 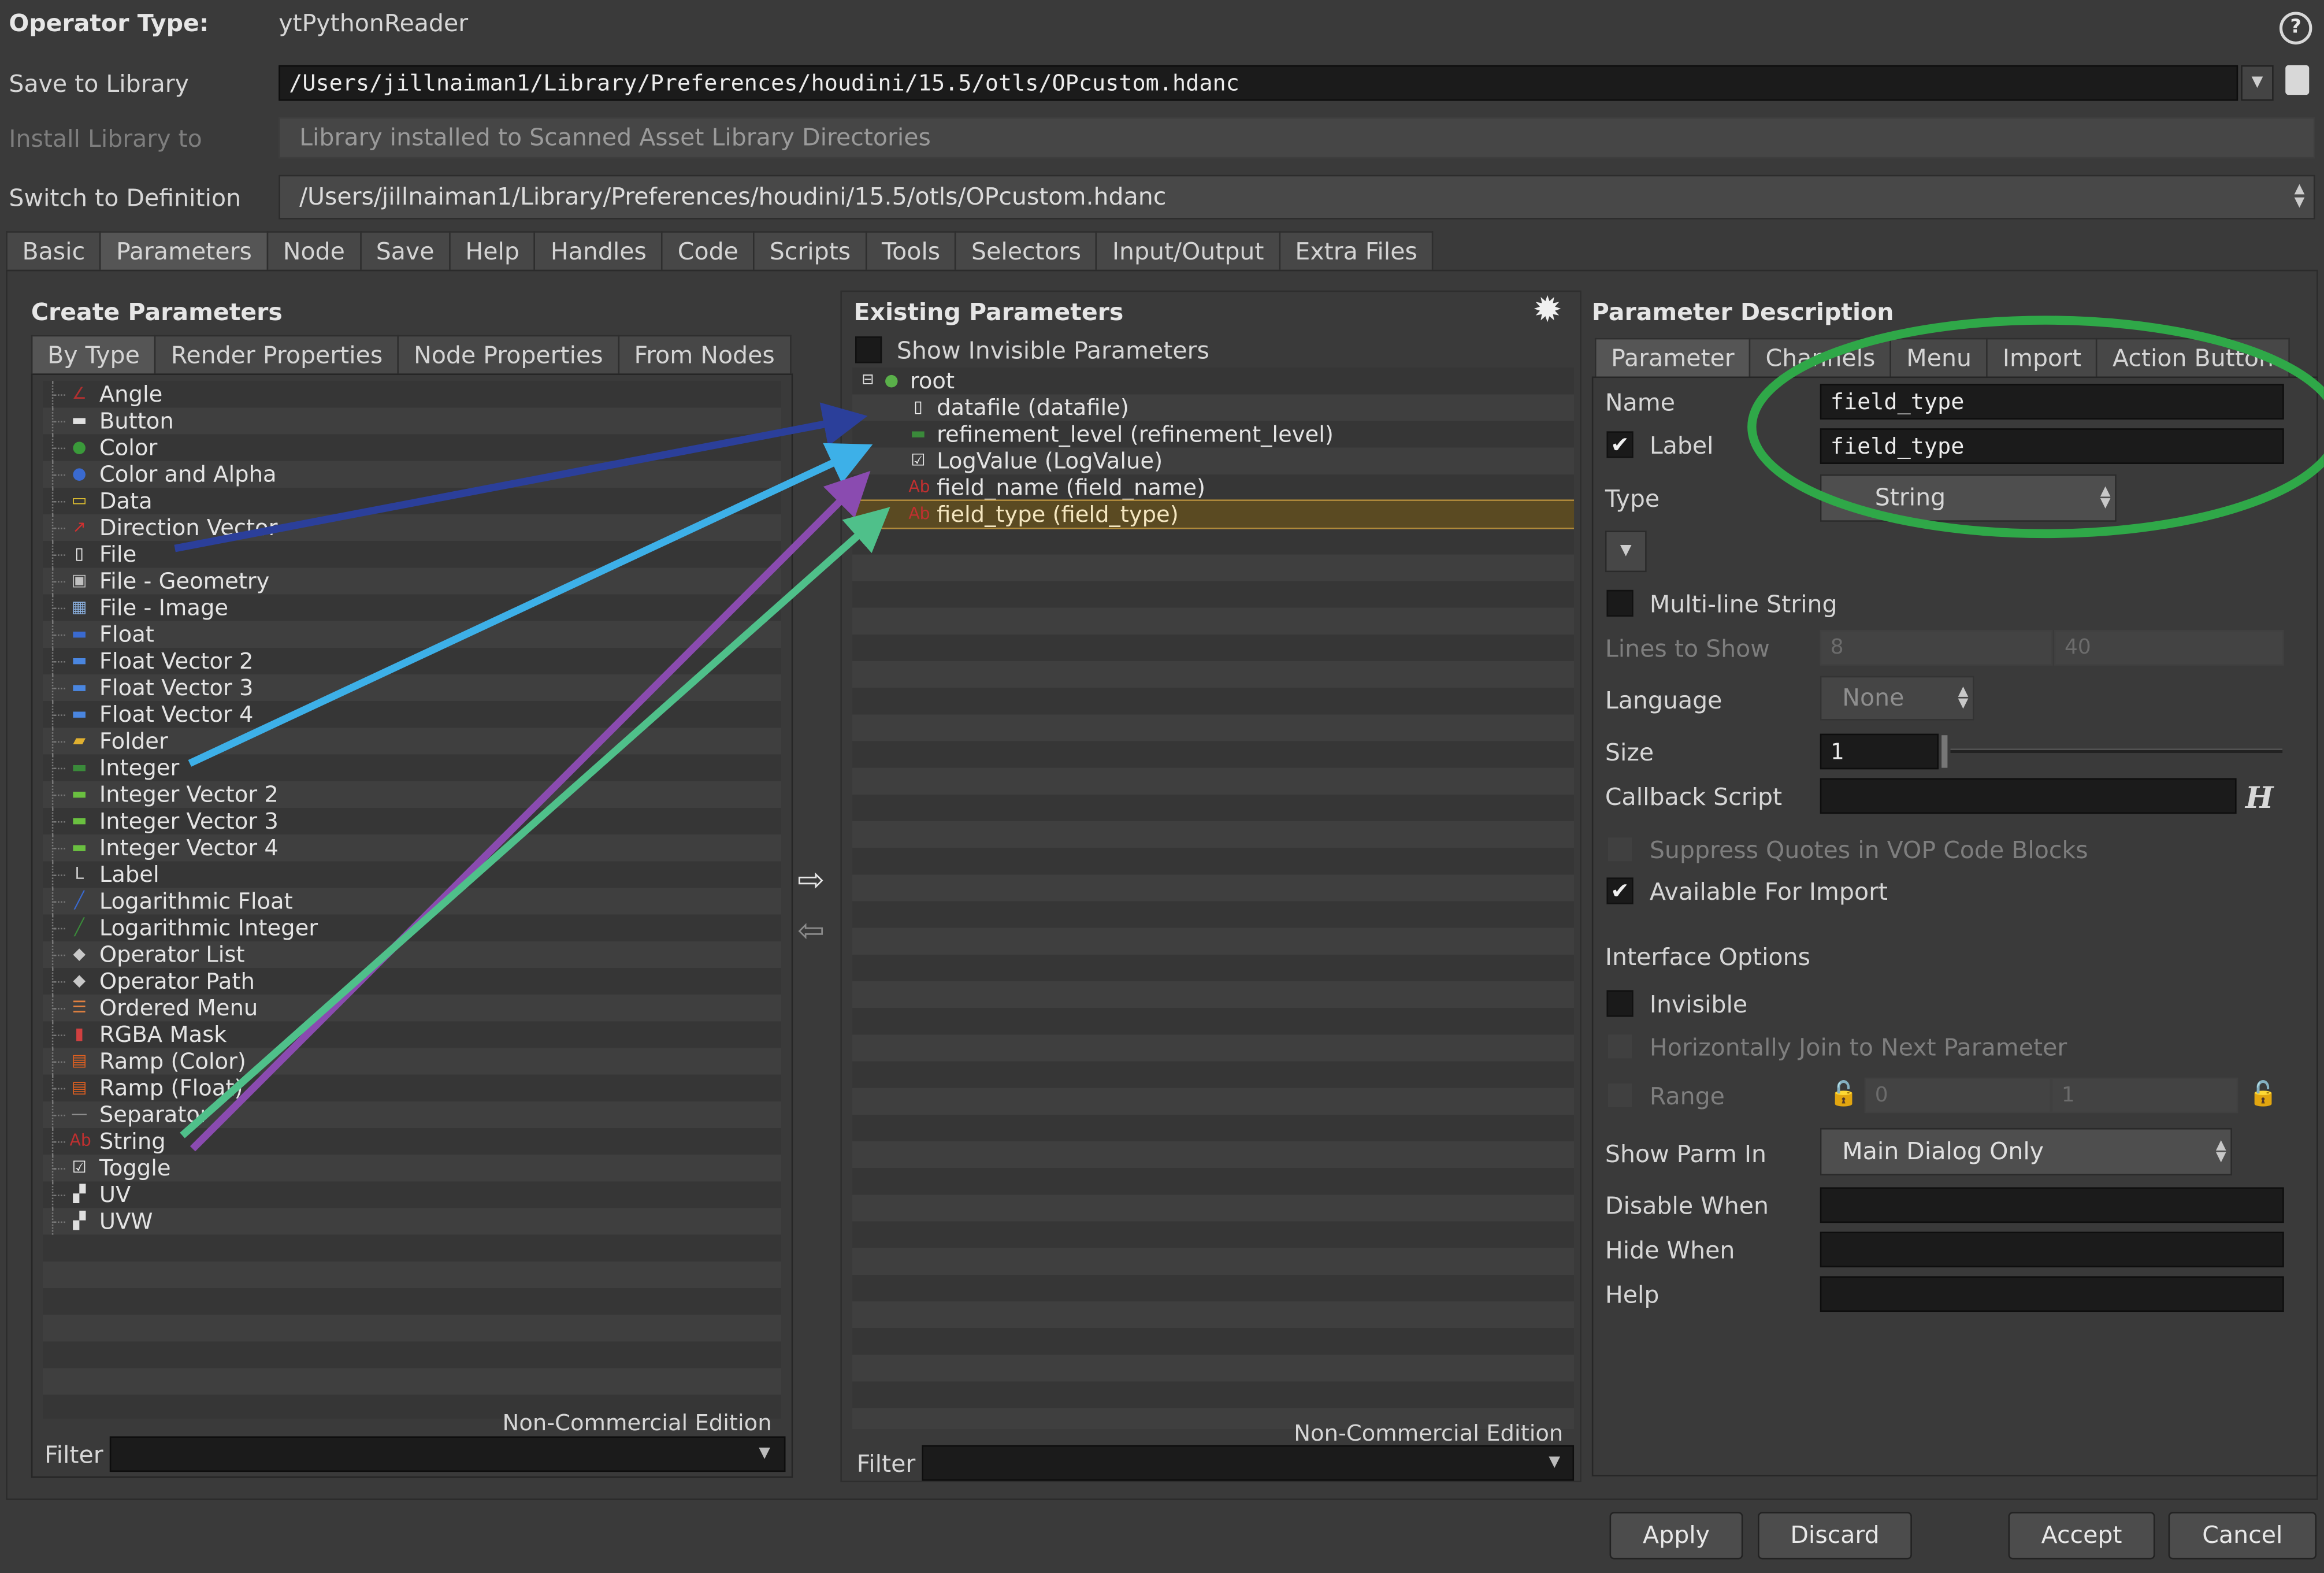 I want to click on arrow-file-to-datafile, so click(x=521, y=477).